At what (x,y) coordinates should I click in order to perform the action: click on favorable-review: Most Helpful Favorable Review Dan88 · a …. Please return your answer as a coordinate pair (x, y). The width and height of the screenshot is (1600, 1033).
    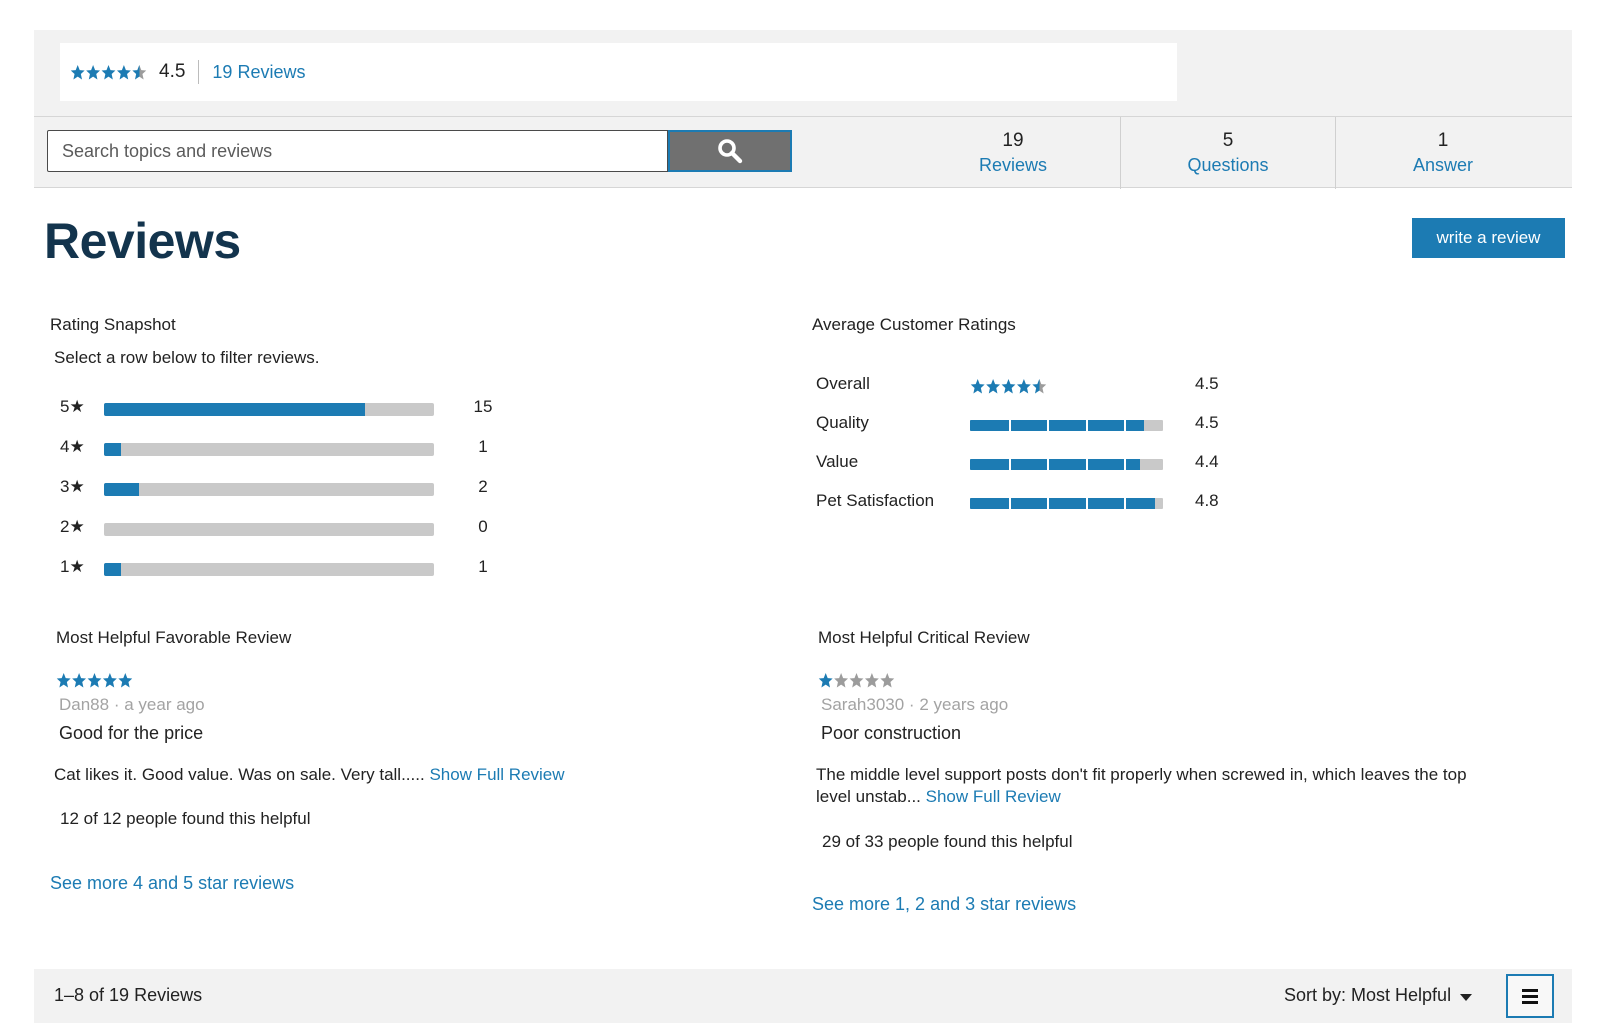
    Looking at the image, I should click on (405, 728).